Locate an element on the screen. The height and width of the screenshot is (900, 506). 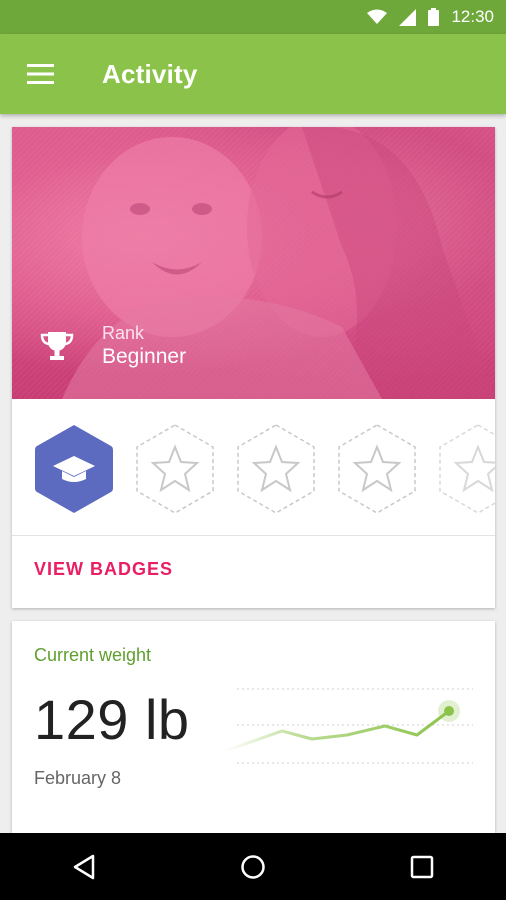
chart-point-current is located at coordinates (449, 711).